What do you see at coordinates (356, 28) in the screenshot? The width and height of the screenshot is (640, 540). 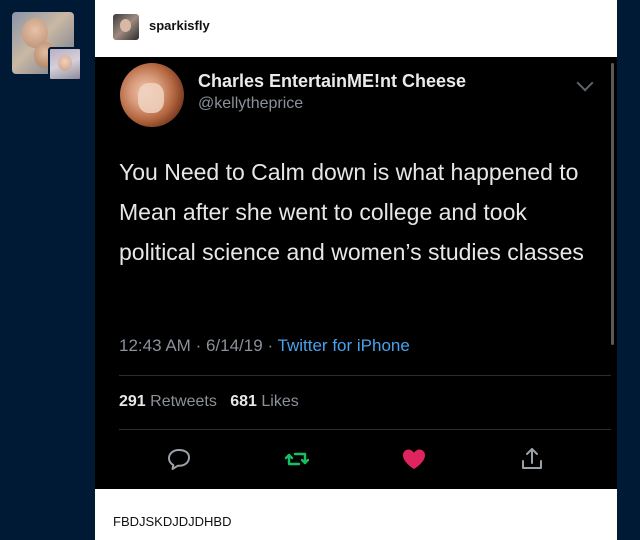 I see `post-header: sparkisfly` at bounding box center [356, 28].